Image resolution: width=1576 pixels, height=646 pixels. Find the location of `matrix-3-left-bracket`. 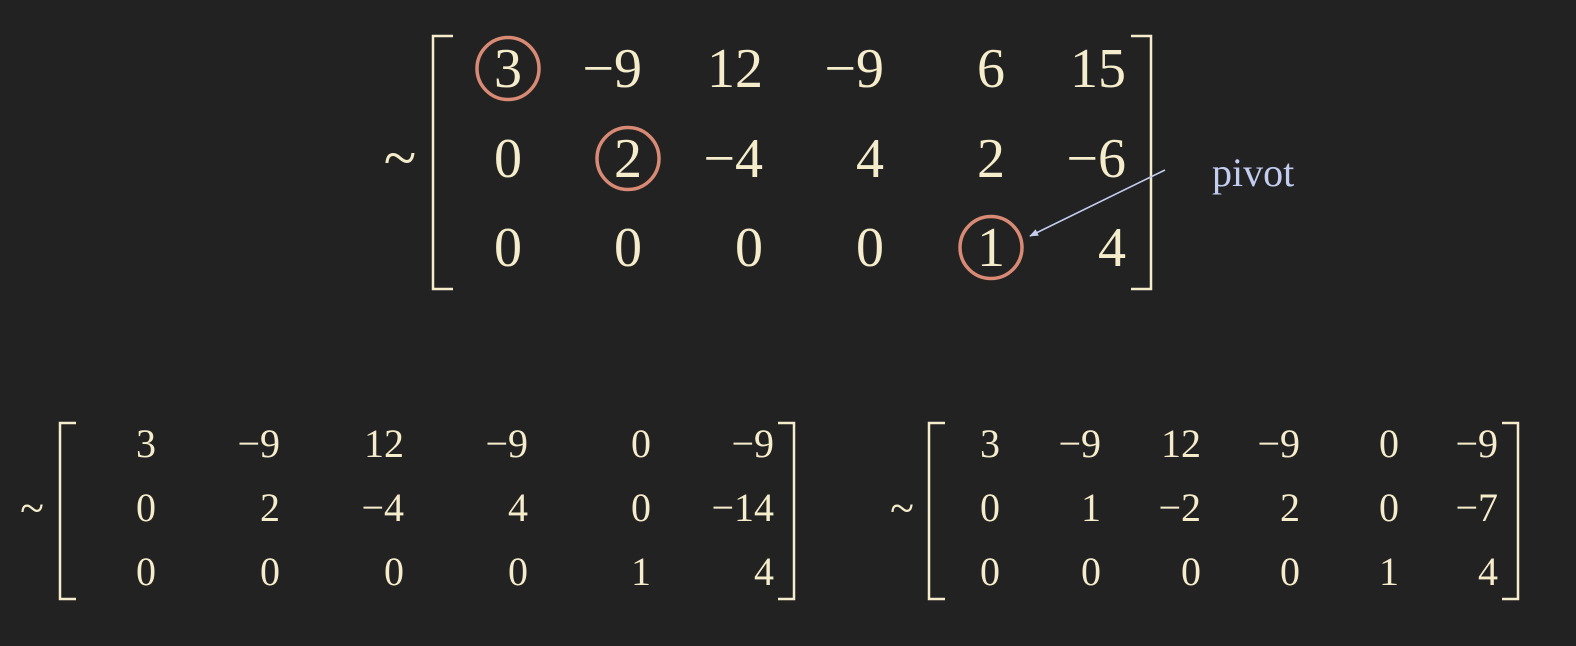

matrix-3-left-bracket is located at coordinates (936, 511).